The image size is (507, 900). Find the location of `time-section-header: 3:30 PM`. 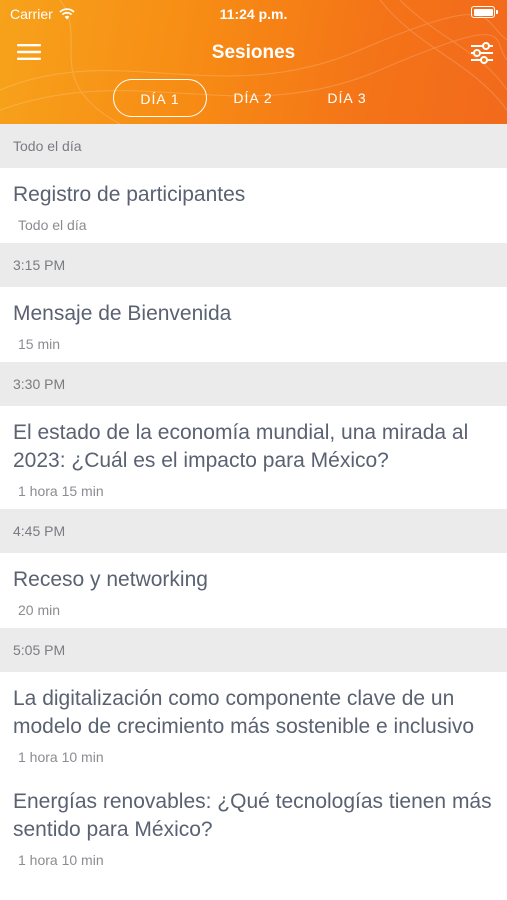

time-section-header: 3:30 PM is located at coordinates (253, 384).